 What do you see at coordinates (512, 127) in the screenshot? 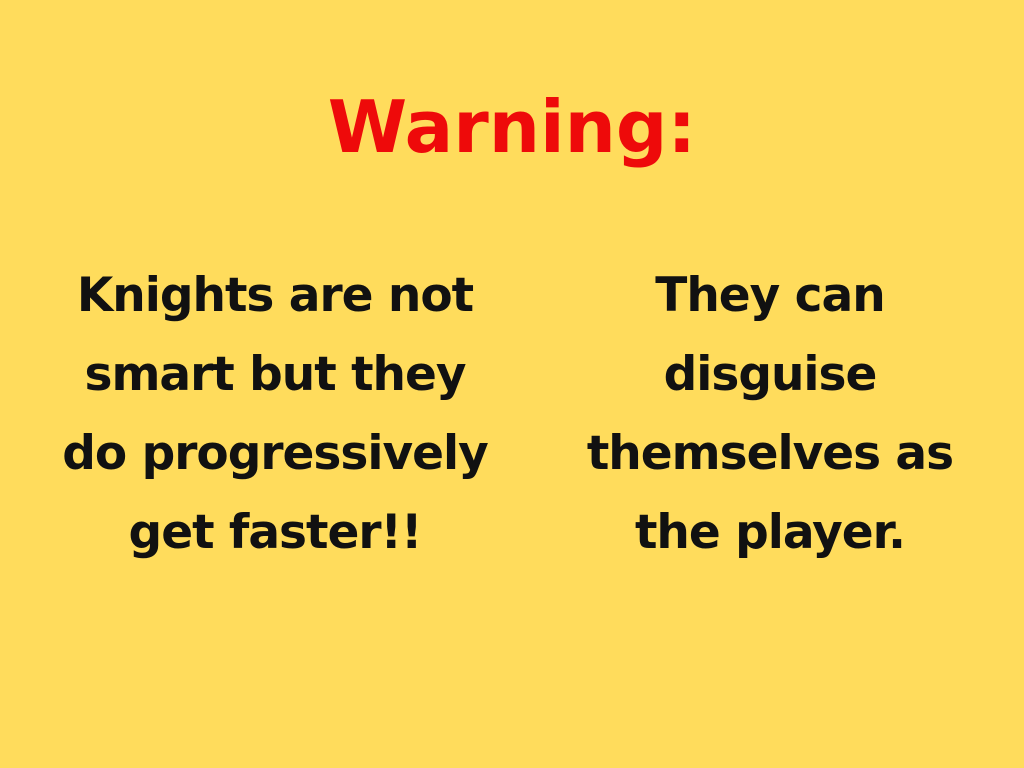
I see `warning-title: Warning:` at bounding box center [512, 127].